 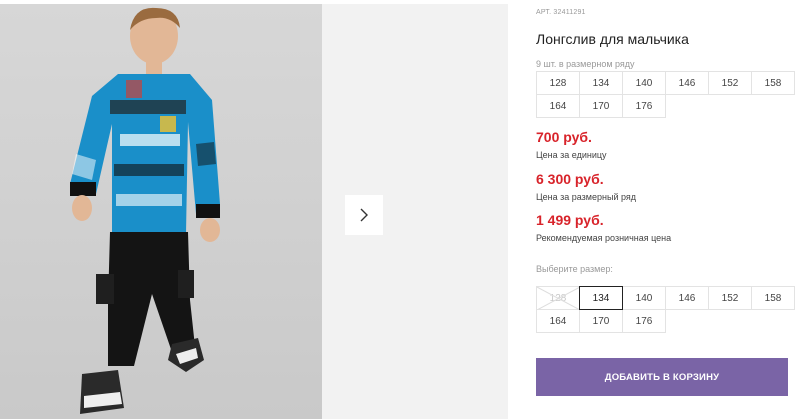 I want to click on size-option: 164, so click(x=558, y=321).